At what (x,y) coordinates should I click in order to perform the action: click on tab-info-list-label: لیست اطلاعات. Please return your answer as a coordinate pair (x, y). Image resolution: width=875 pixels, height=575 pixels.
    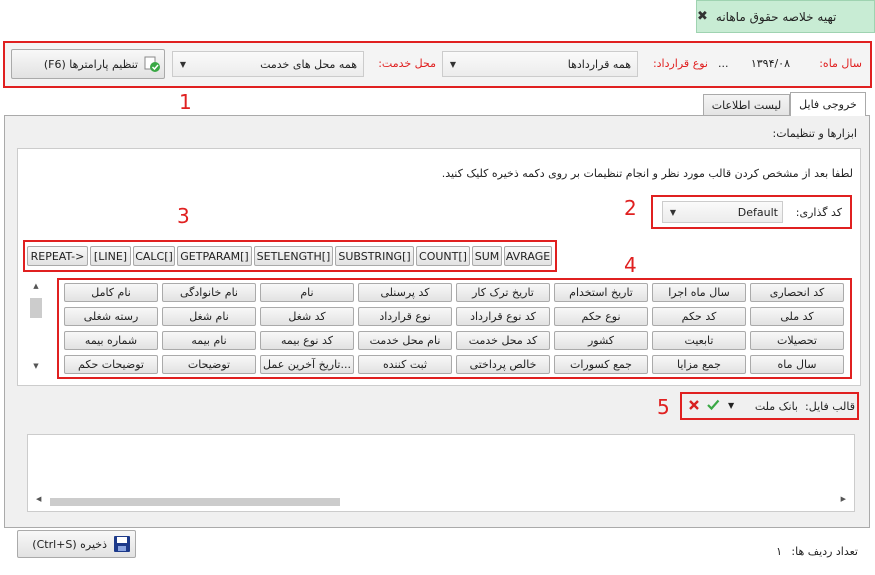
    Looking at the image, I should click on (746, 105).